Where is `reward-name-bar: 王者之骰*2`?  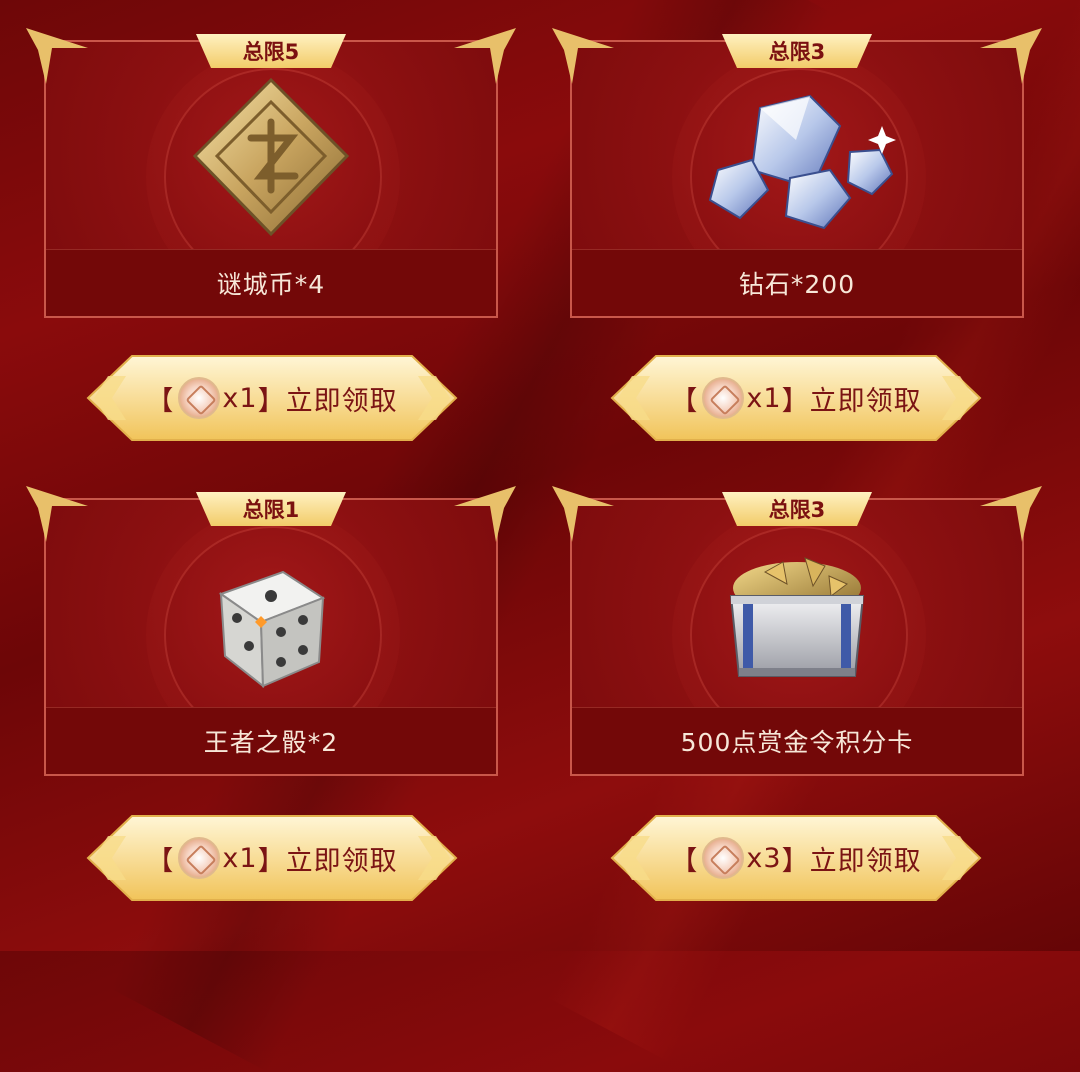
reward-name-bar: 王者之骰*2 is located at coordinates (271, 740).